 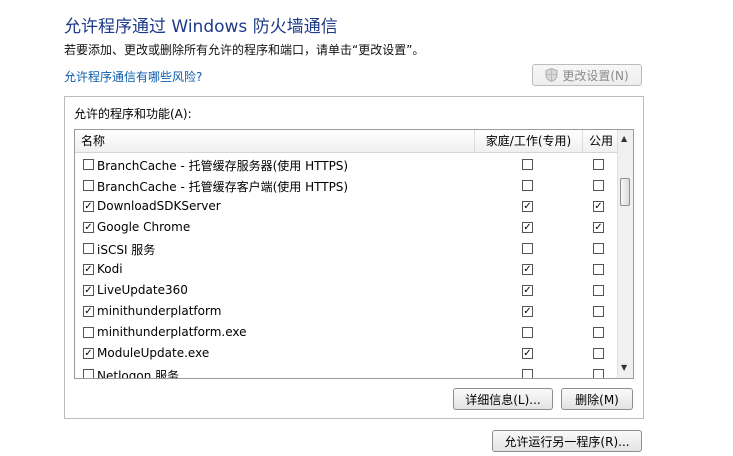 What do you see at coordinates (144, 227) in the screenshot?
I see `program-name: Google Chrome` at bounding box center [144, 227].